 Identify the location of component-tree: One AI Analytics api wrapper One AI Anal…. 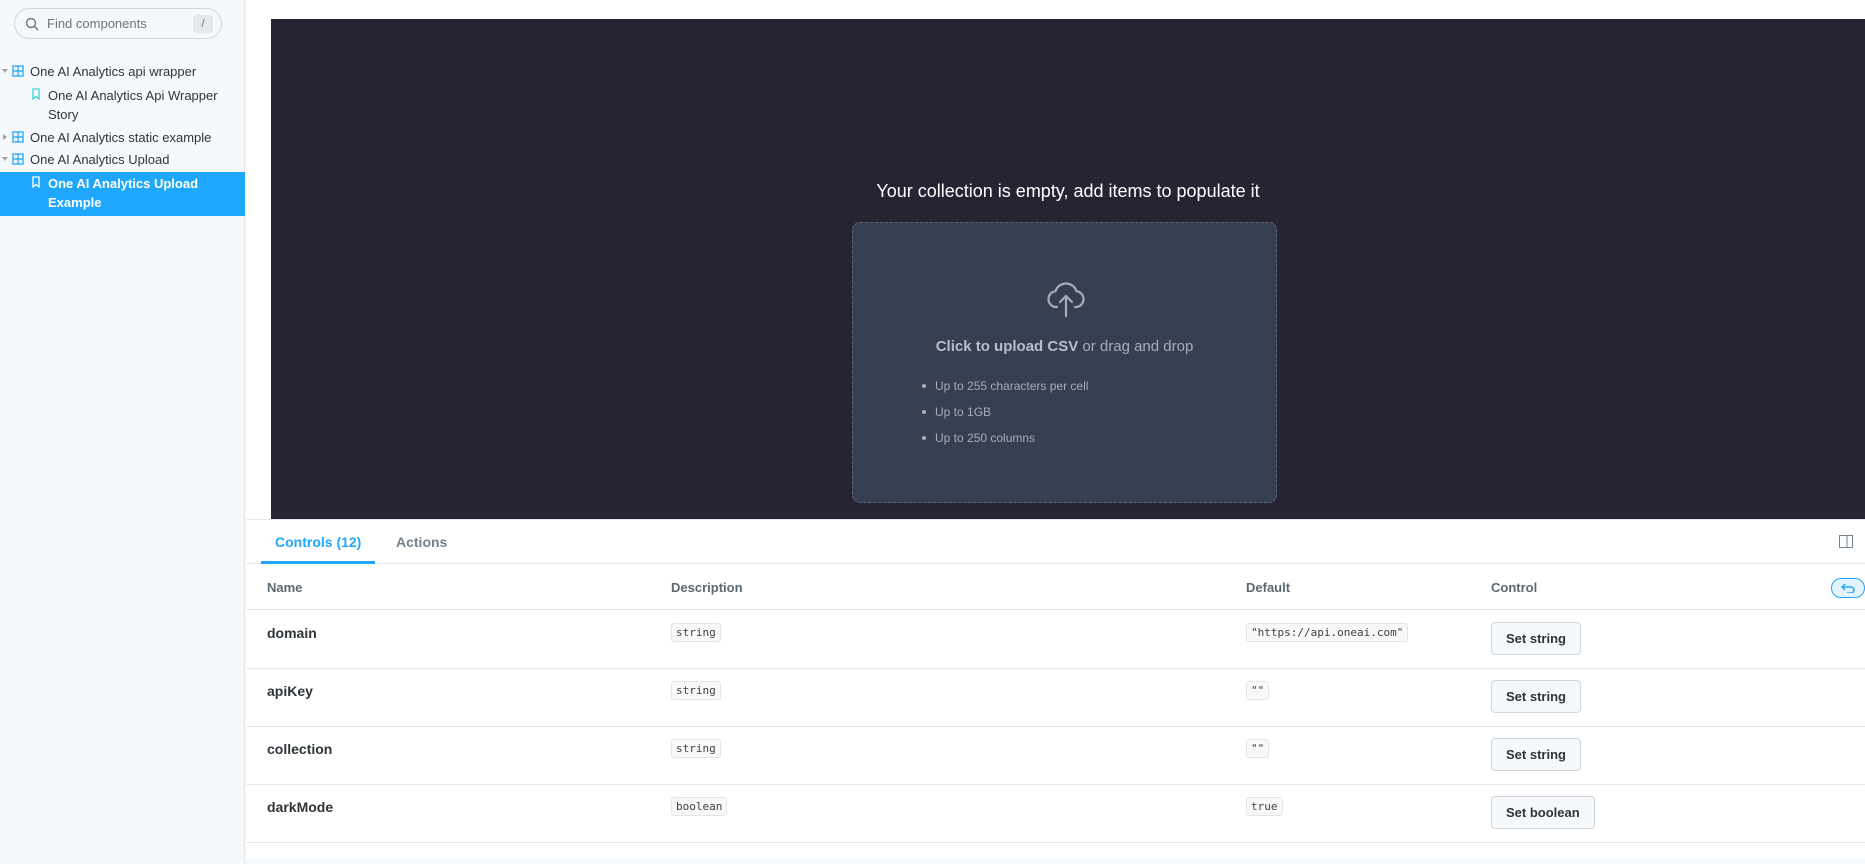
(122, 139).